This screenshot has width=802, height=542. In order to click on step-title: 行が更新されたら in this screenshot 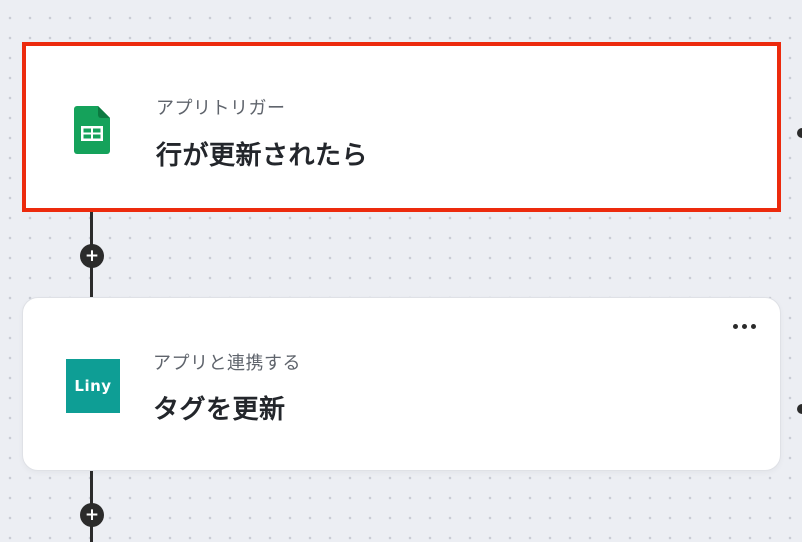, I will do `click(262, 156)`.